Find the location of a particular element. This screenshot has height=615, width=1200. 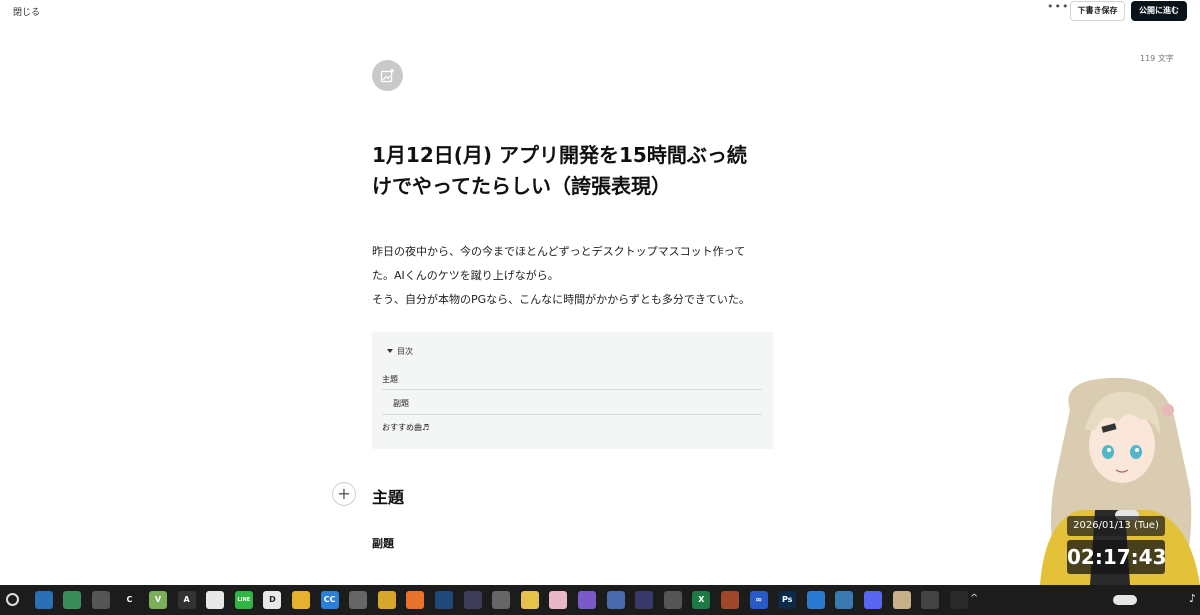

more-options-icon: ••• is located at coordinates (1057, 8).